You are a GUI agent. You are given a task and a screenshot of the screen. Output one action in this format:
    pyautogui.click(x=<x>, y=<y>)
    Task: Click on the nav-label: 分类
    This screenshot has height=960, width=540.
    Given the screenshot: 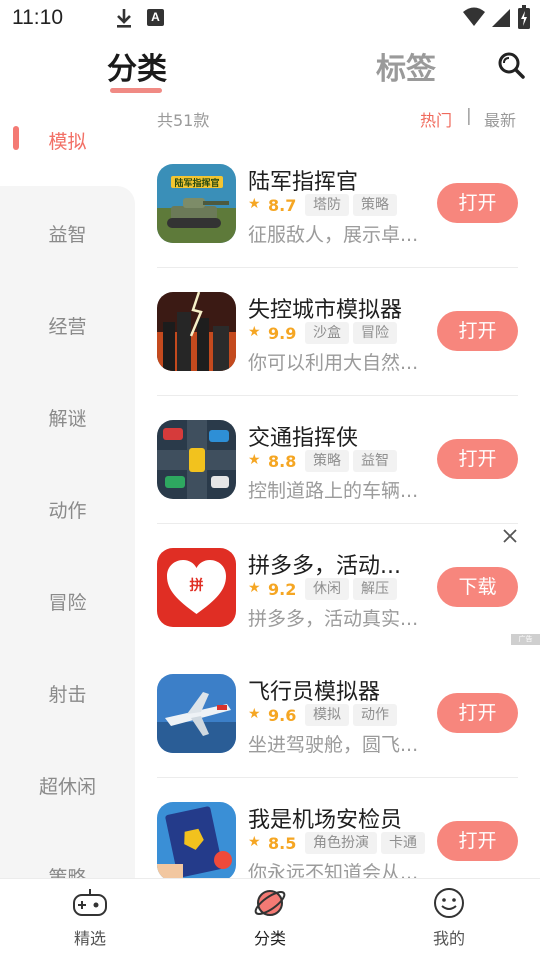 What is the action you would take?
    pyautogui.click(x=269, y=938)
    